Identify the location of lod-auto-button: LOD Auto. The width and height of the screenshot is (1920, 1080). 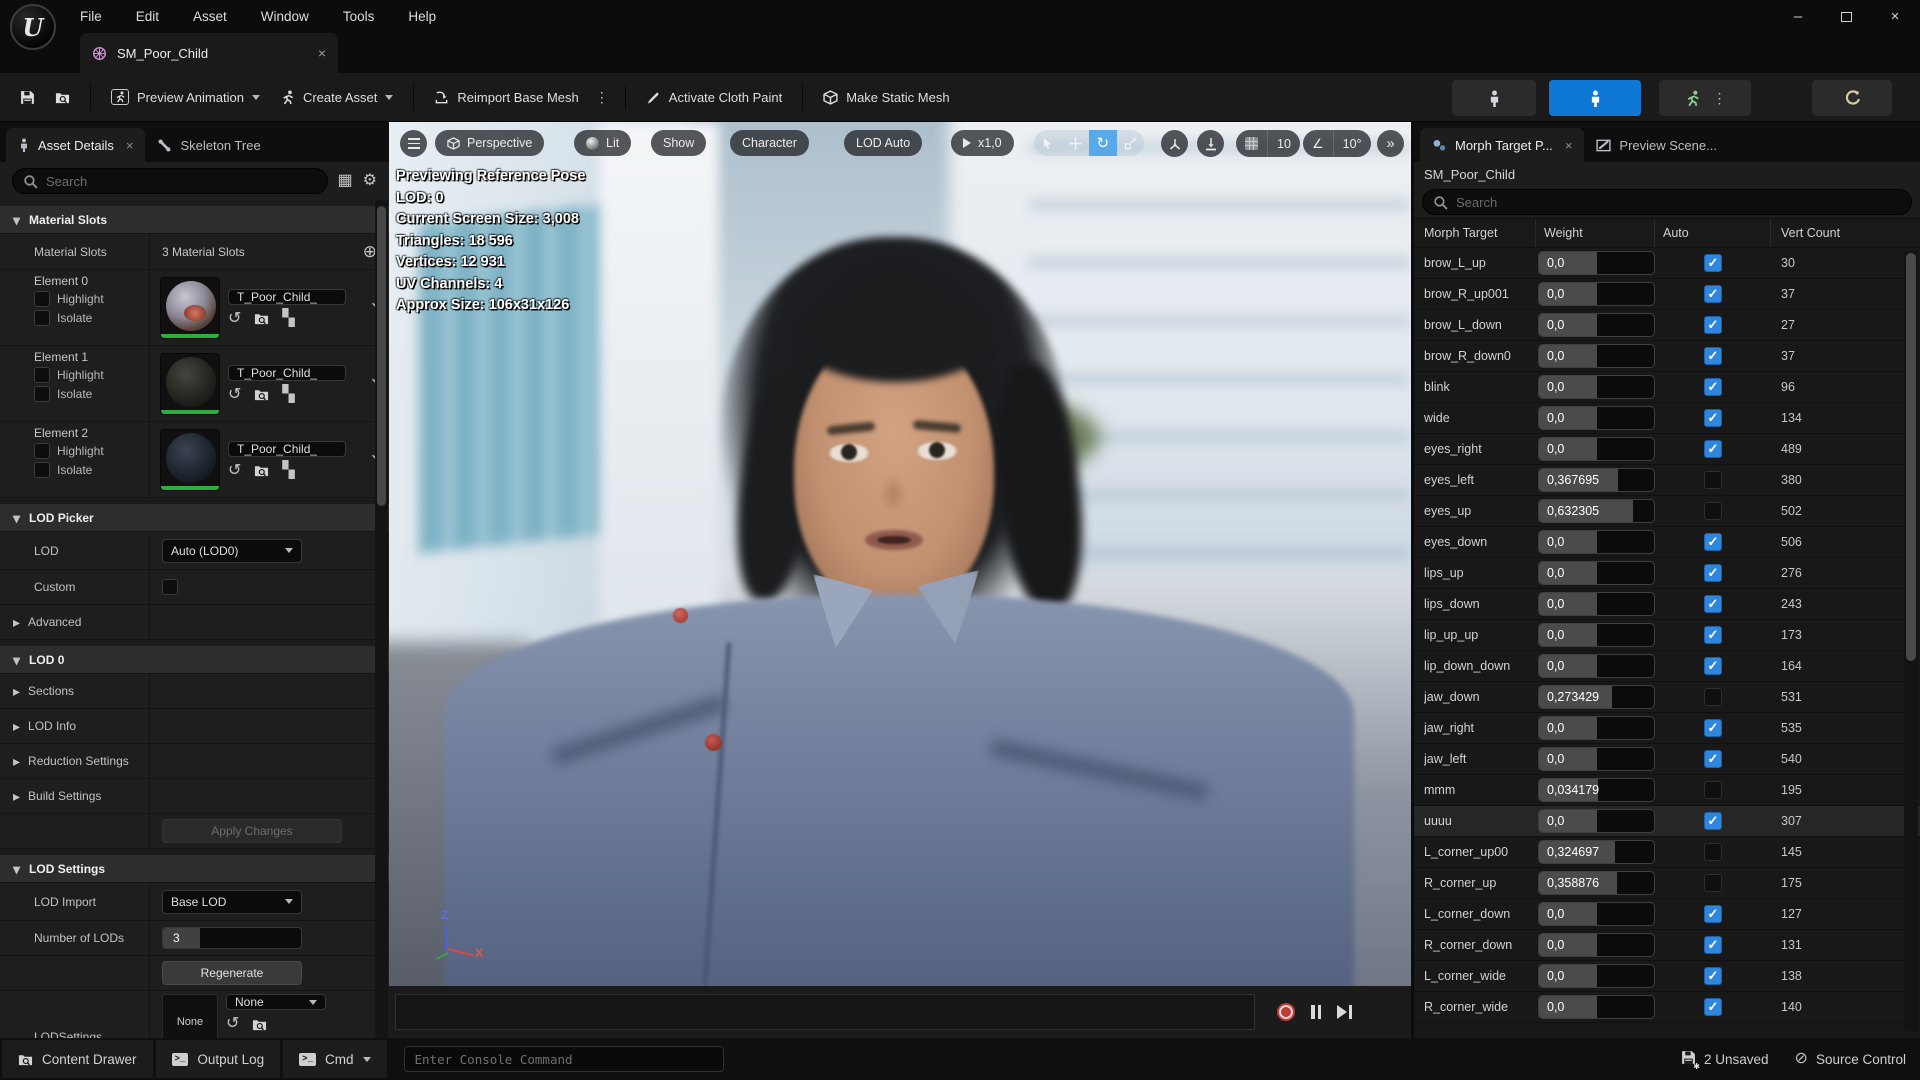
(883, 143).